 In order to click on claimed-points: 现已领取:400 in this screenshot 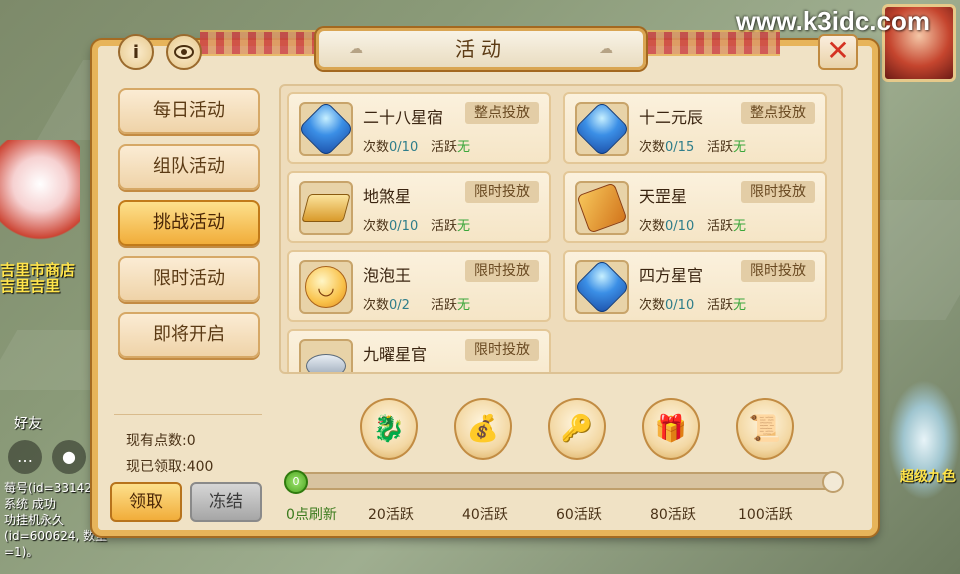, I will do `click(169, 466)`.